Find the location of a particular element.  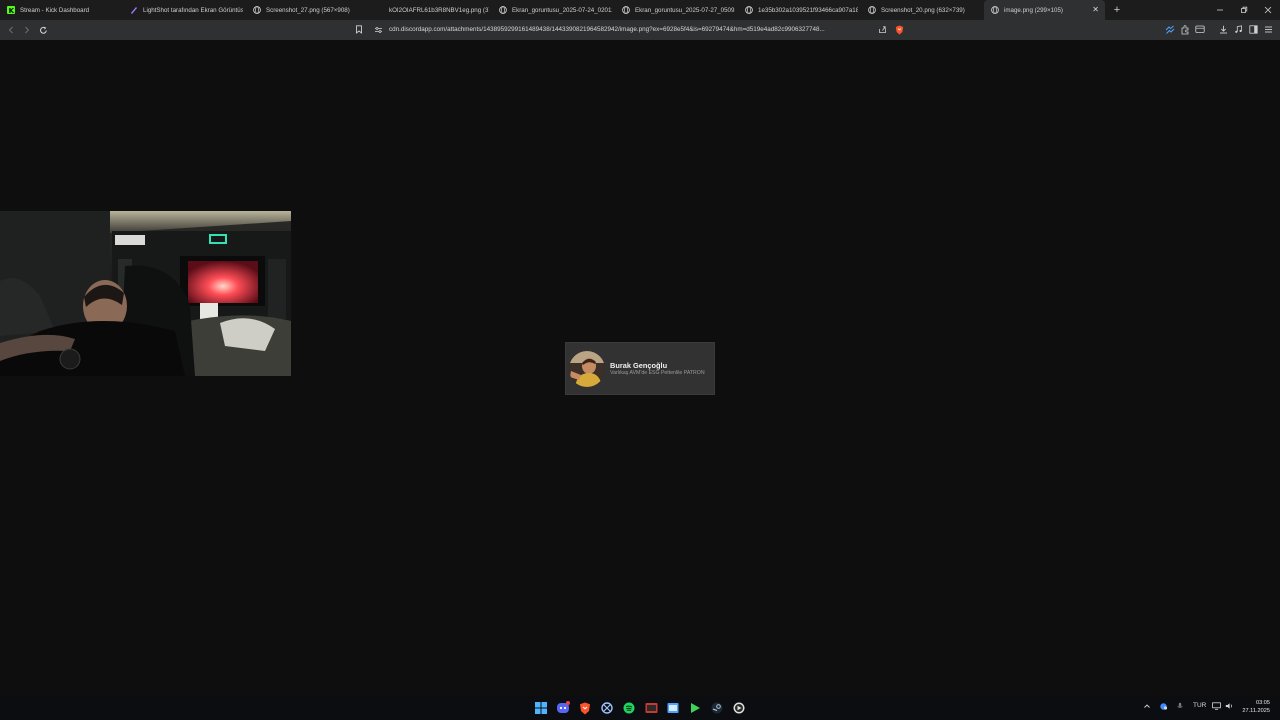

user-subtitle: Varlıkaş AVM'de ESG Pettenlile PATRON is located at coordinates (657, 373).